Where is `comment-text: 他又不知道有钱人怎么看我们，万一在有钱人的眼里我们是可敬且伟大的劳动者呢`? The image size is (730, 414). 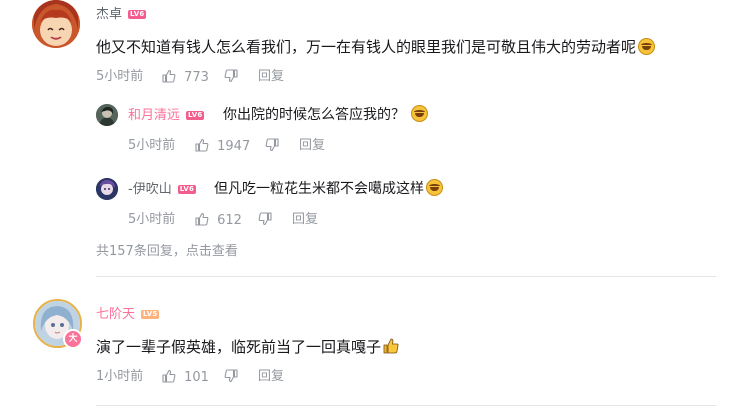 comment-text: 他又不知道有钱人怎么看我们，万一在有钱人的眼里我们是可敬且伟大的劳动者呢 is located at coordinates (376, 47).